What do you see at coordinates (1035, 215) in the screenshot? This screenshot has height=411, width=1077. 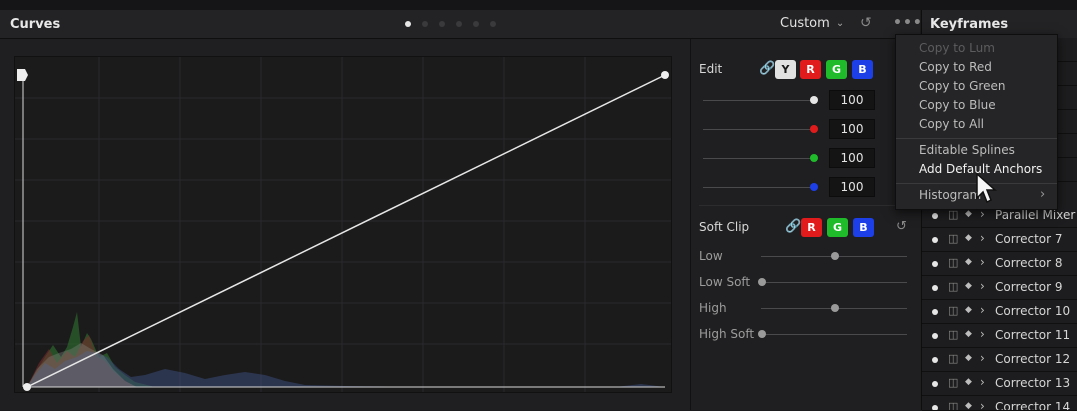 I see `keyframe-row-label: Parallel Mixer` at bounding box center [1035, 215].